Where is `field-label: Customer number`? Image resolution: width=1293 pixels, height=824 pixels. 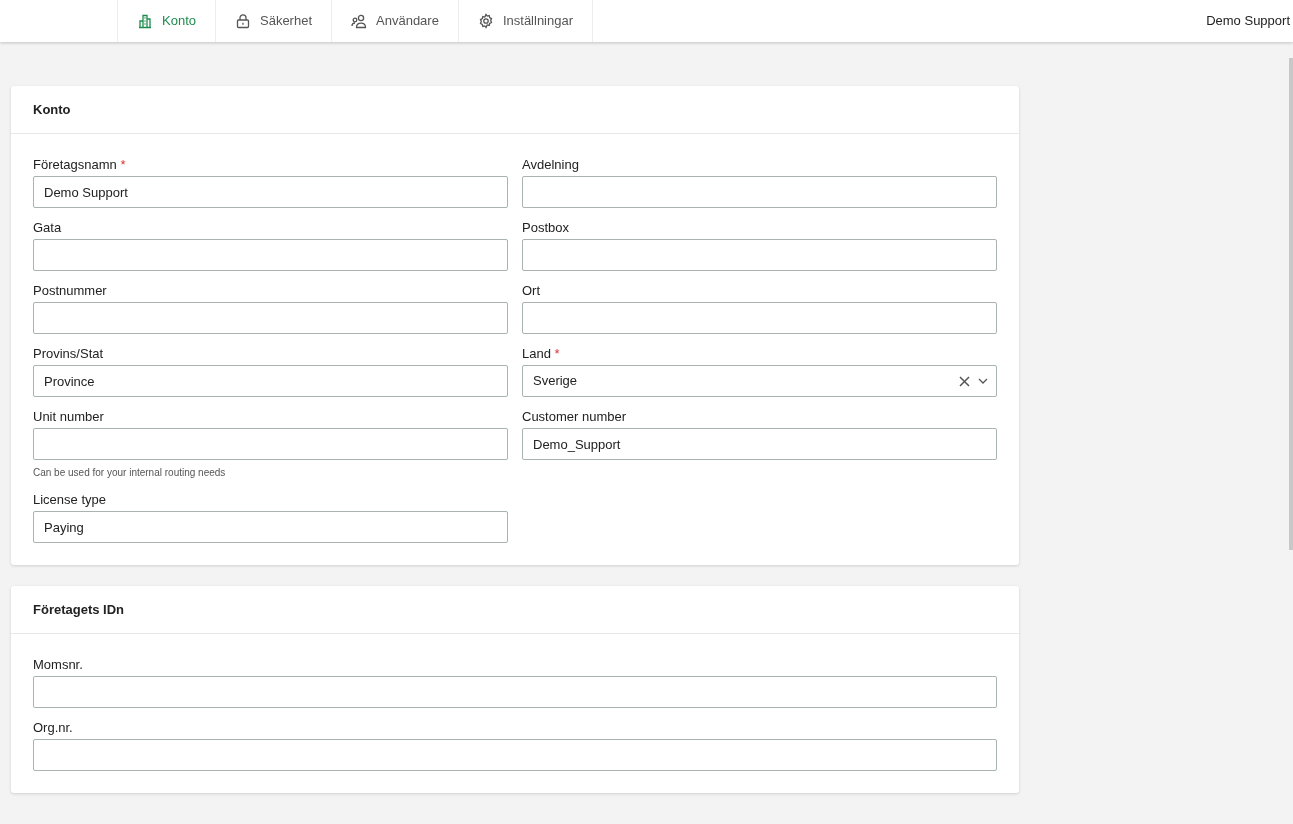
field-label: Customer number is located at coordinates (575, 416).